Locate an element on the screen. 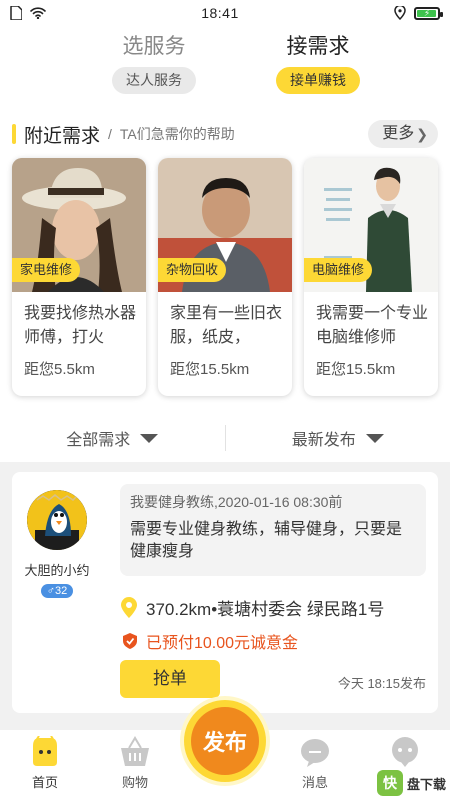 The width and height of the screenshot is (450, 800). nav-home: 首页 is located at coordinates (45, 765).